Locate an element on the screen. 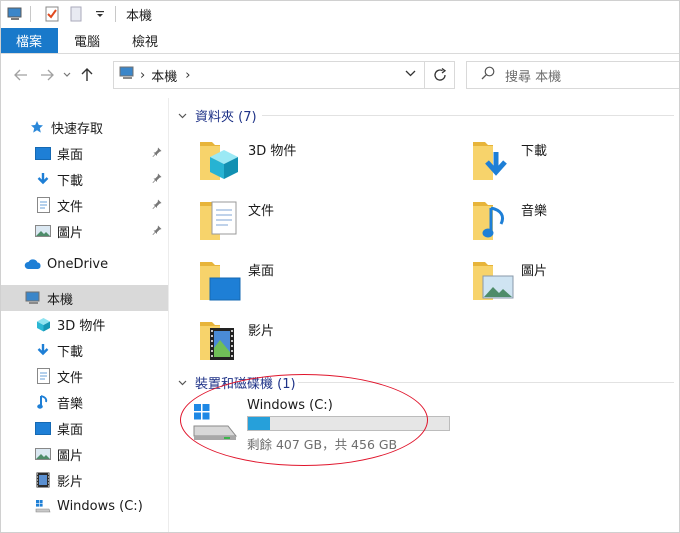  window-title: 本機 is located at coordinates (139, 16).